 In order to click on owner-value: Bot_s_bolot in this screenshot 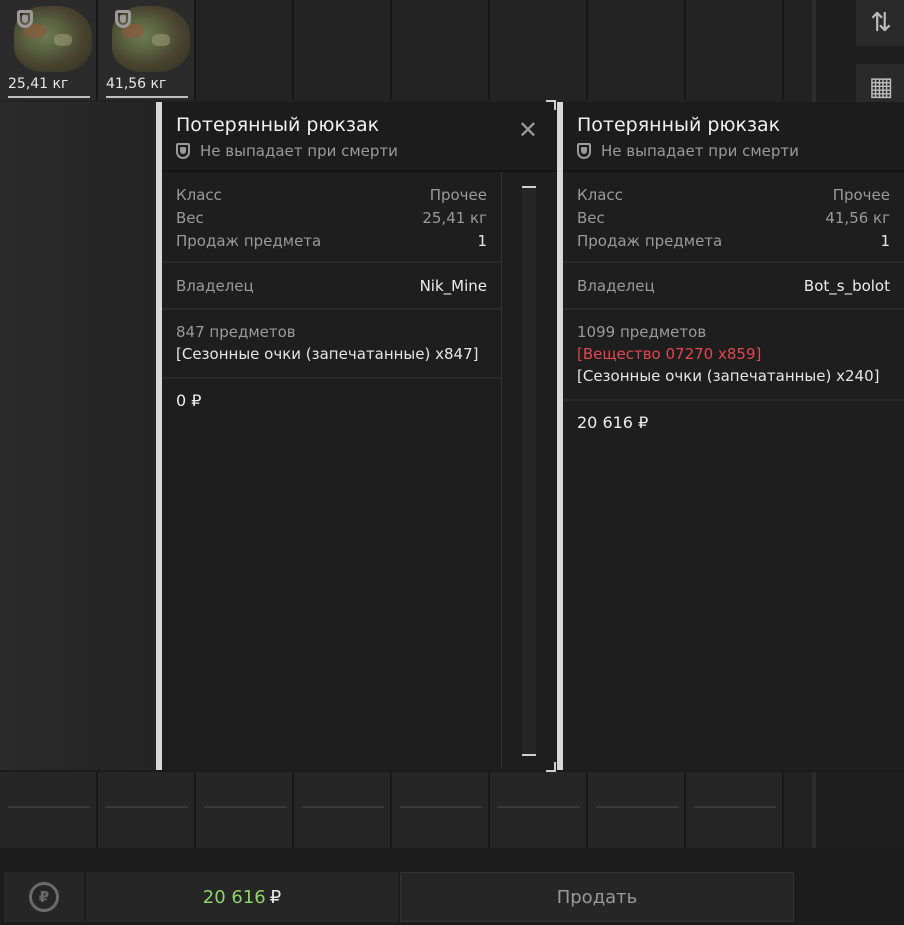, I will do `click(846, 286)`.